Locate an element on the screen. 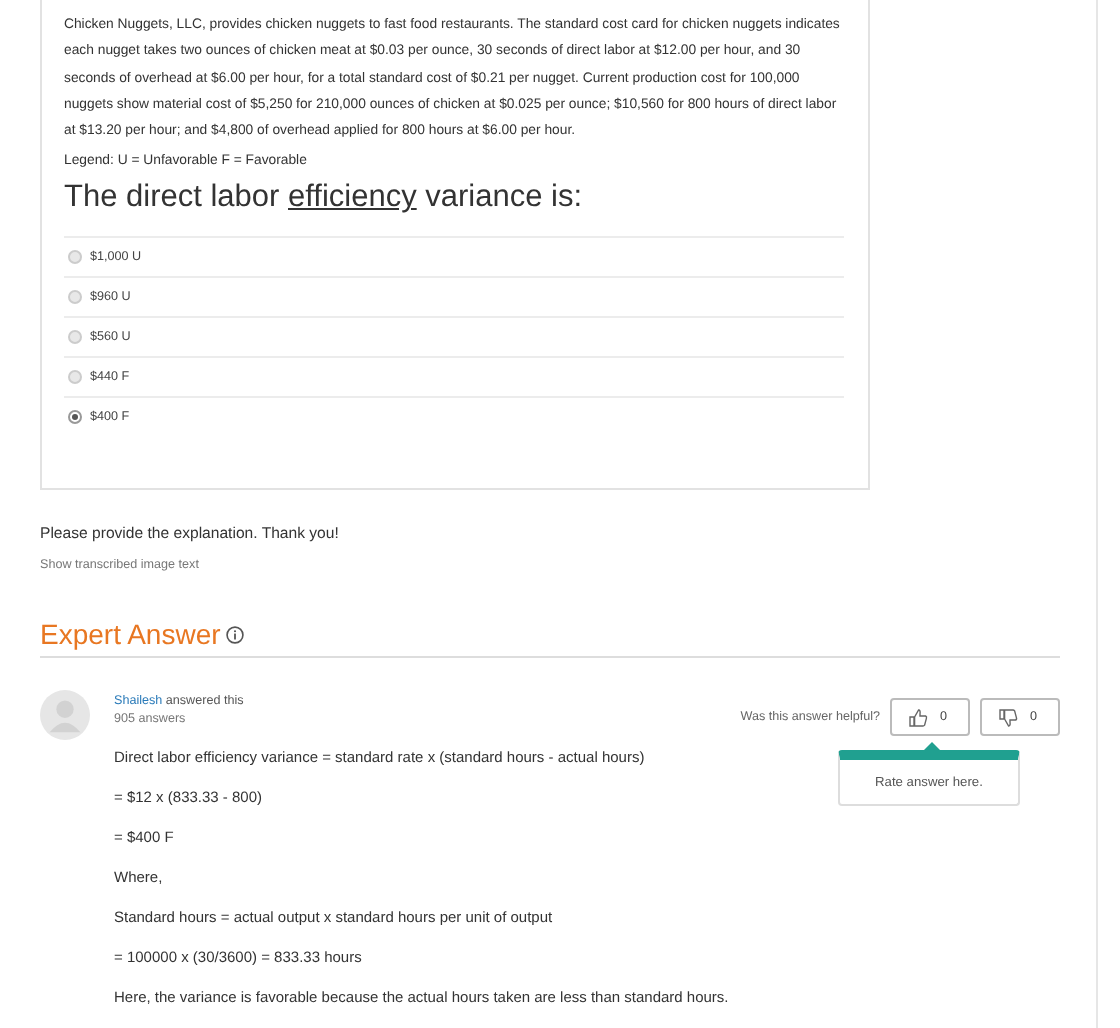  info-icon is located at coordinates (235, 634).